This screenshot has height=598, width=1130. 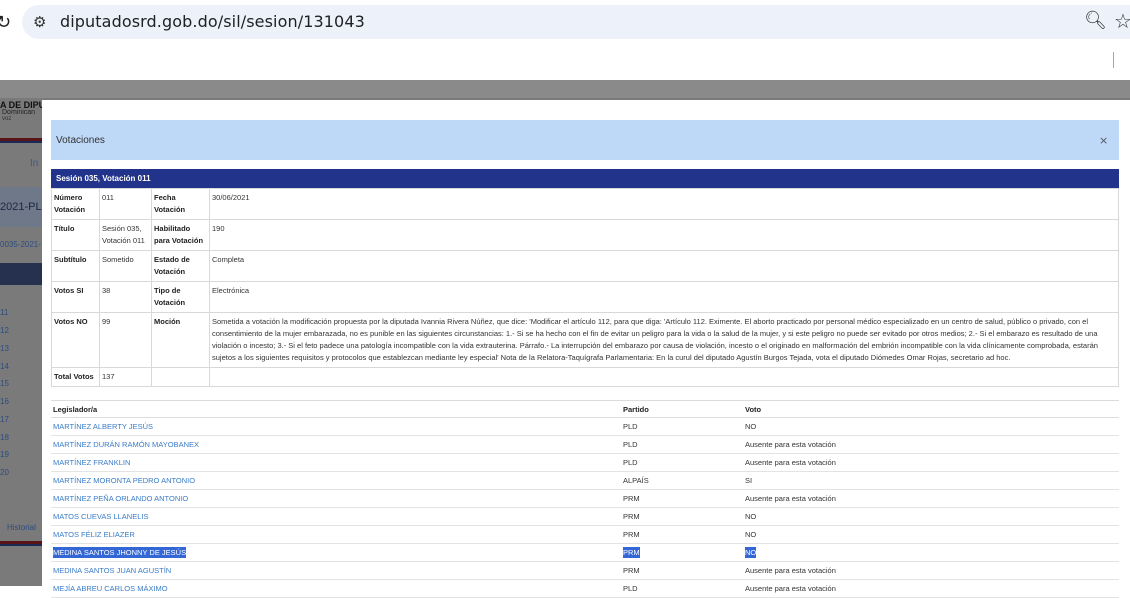 What do you see at coordinates (180, 266) in the screenshot?
I see `detail-label: Estado de Votación` at bounding box center [180, 266].